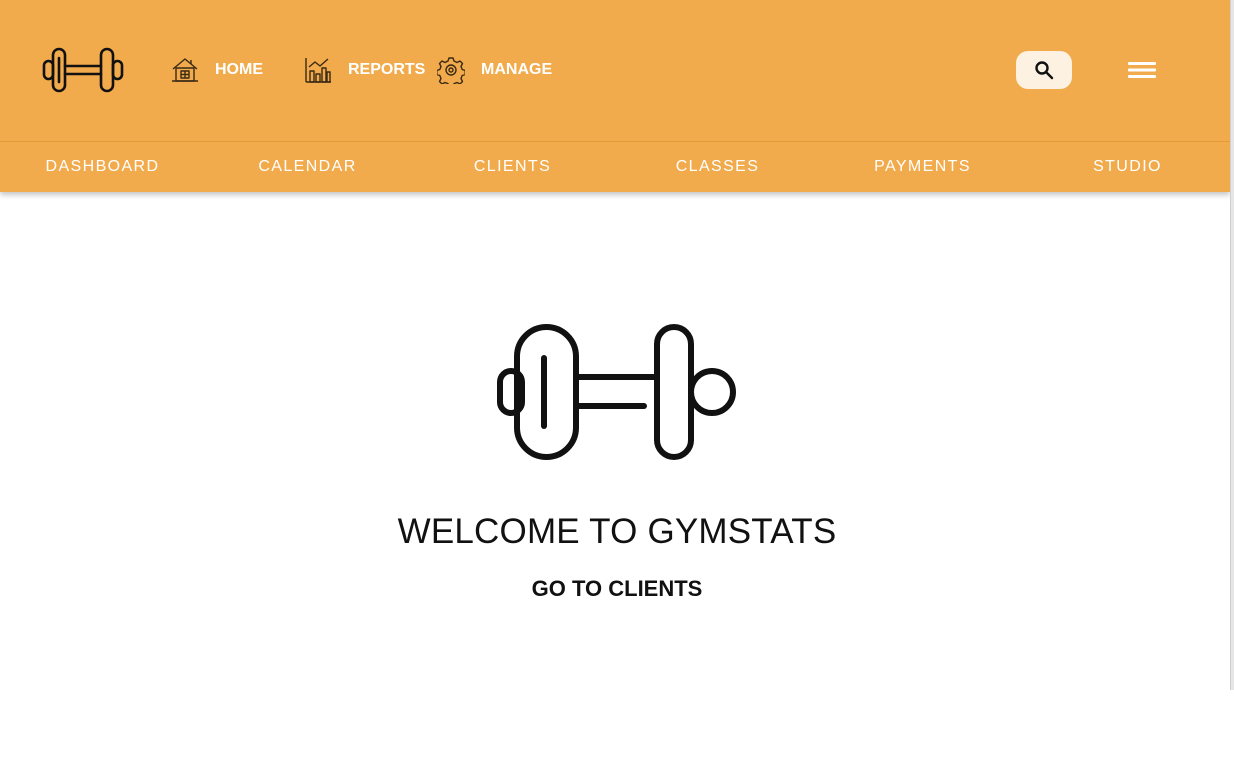 Image resolution: width=1234 pixels, height=762 pixels. What do you see at coordinates (307, 167) in the screenshot?
I see `tab-calendar: CALENDAR` at bounding box center [307, 167].